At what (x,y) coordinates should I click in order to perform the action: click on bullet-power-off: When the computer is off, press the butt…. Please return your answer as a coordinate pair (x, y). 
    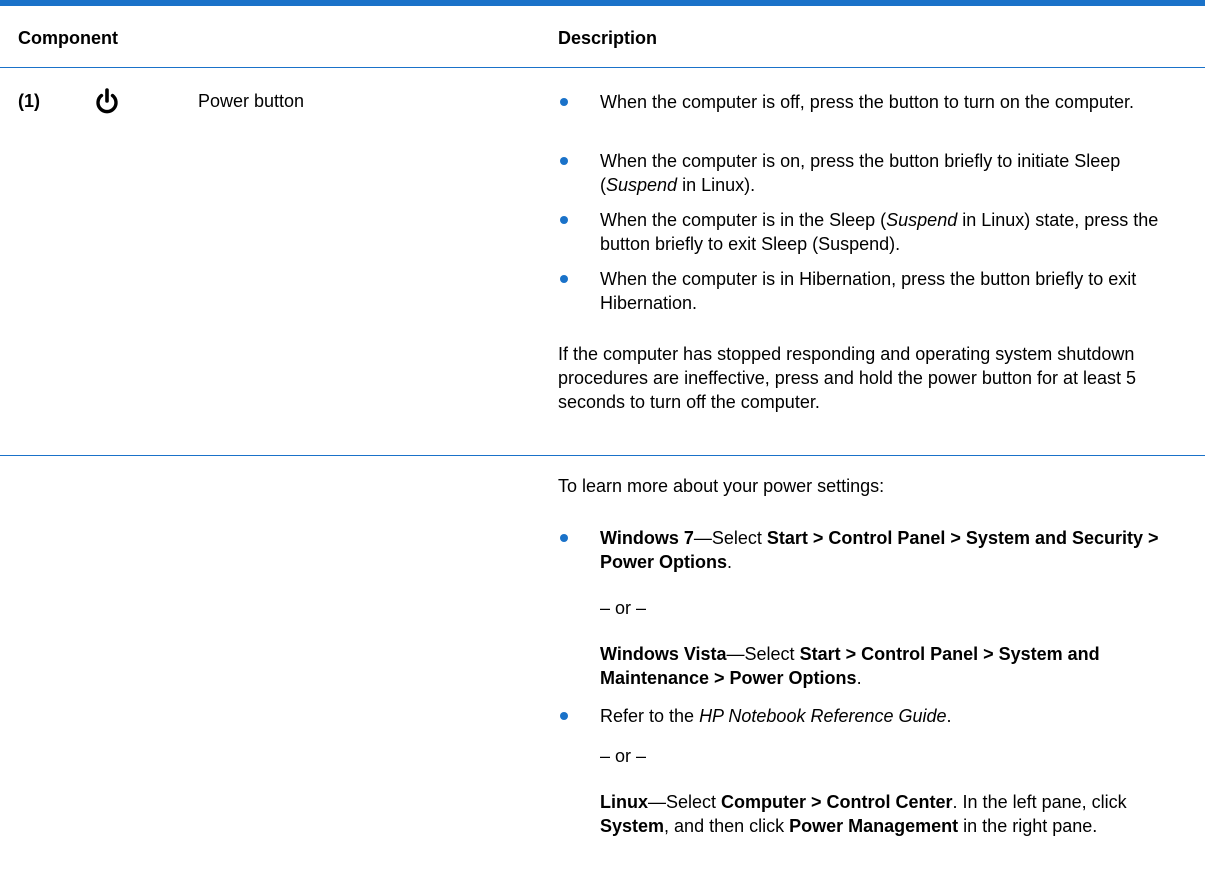
    Looking at the image, I should click on (867, 102).